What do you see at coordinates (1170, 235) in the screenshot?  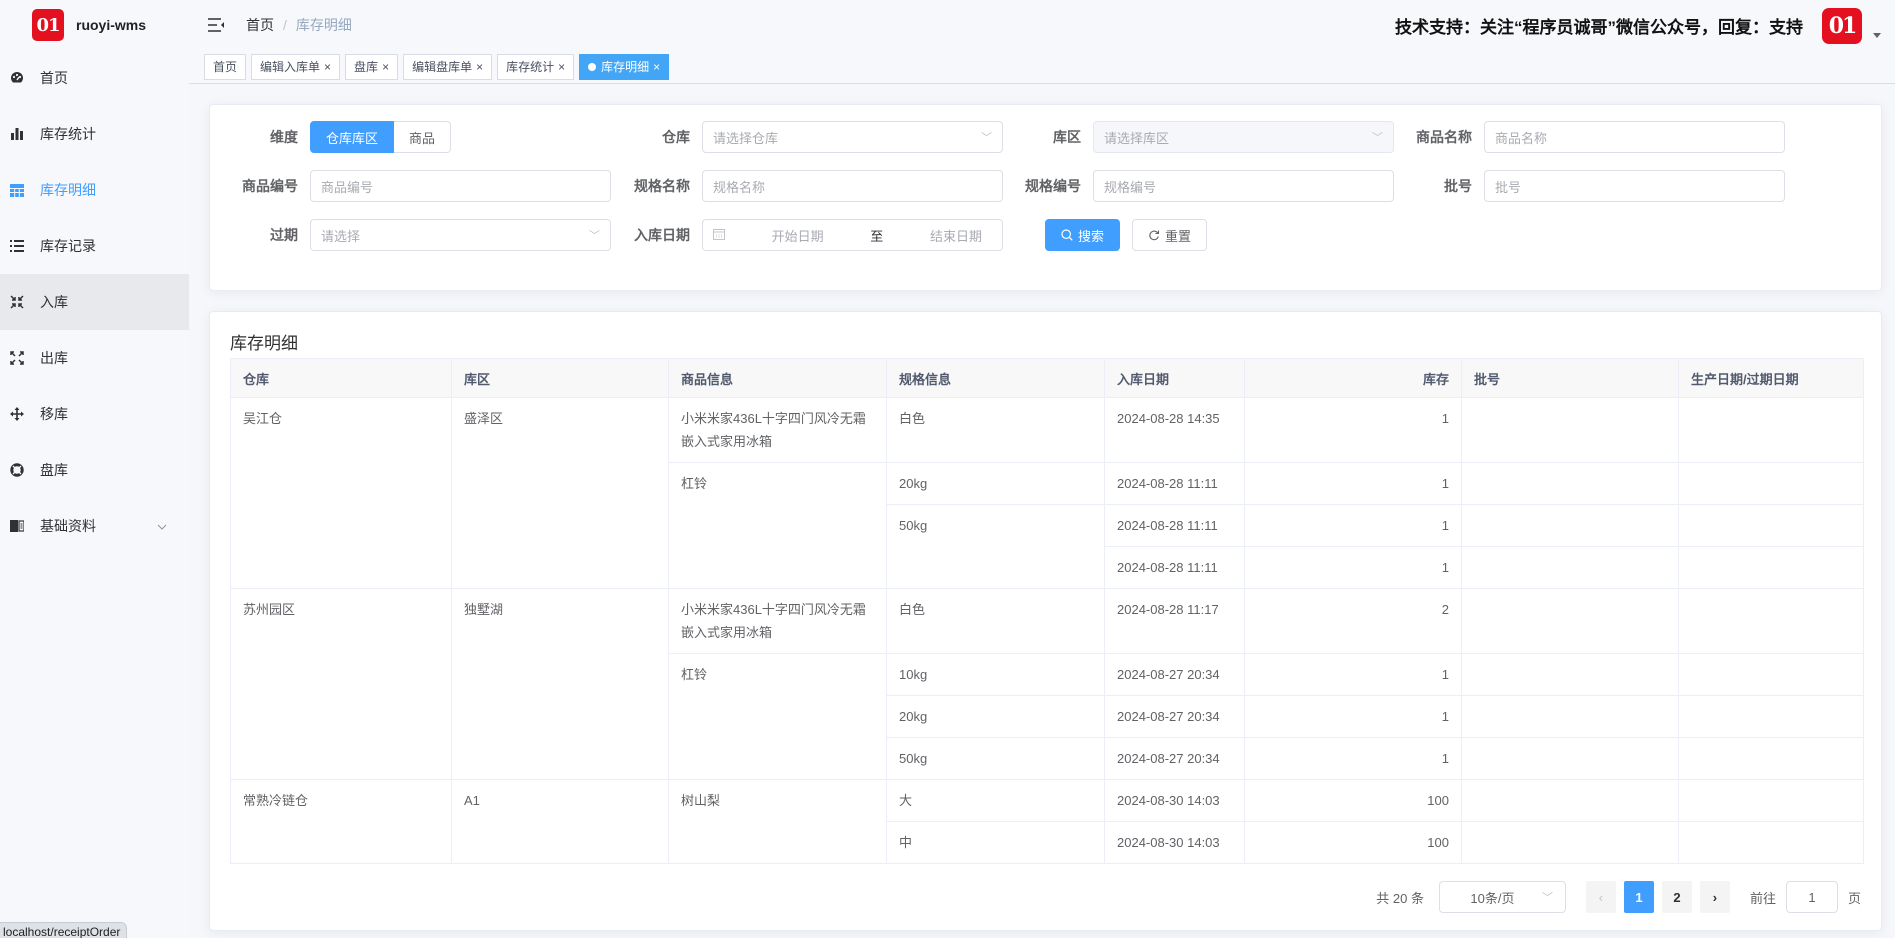 I see `reset-button: 重置` at bounding box center [1170, 235].